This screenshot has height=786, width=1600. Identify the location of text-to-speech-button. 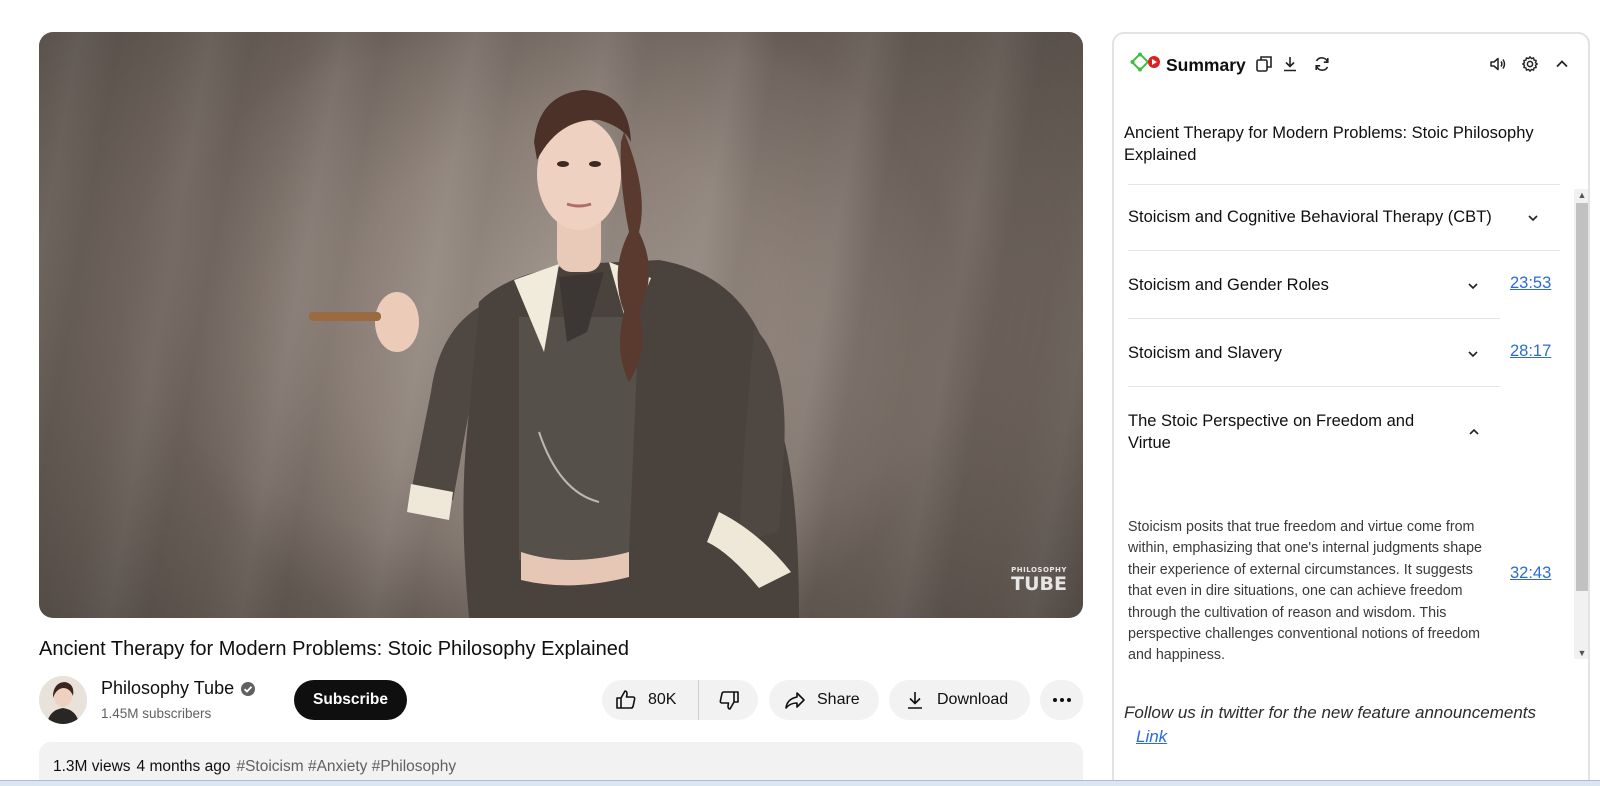
(1498, 64).